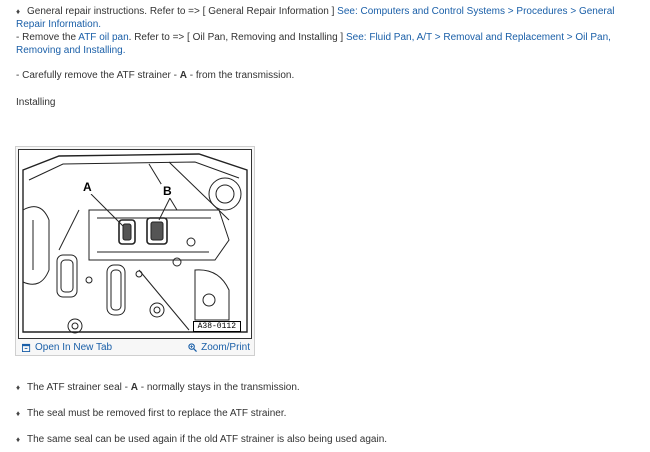  What do you see at coordinates (218, 387) in the screenshot?
I see `note-text-suffix: - normally stays in the transmission.` at bounding box center [218, 387].